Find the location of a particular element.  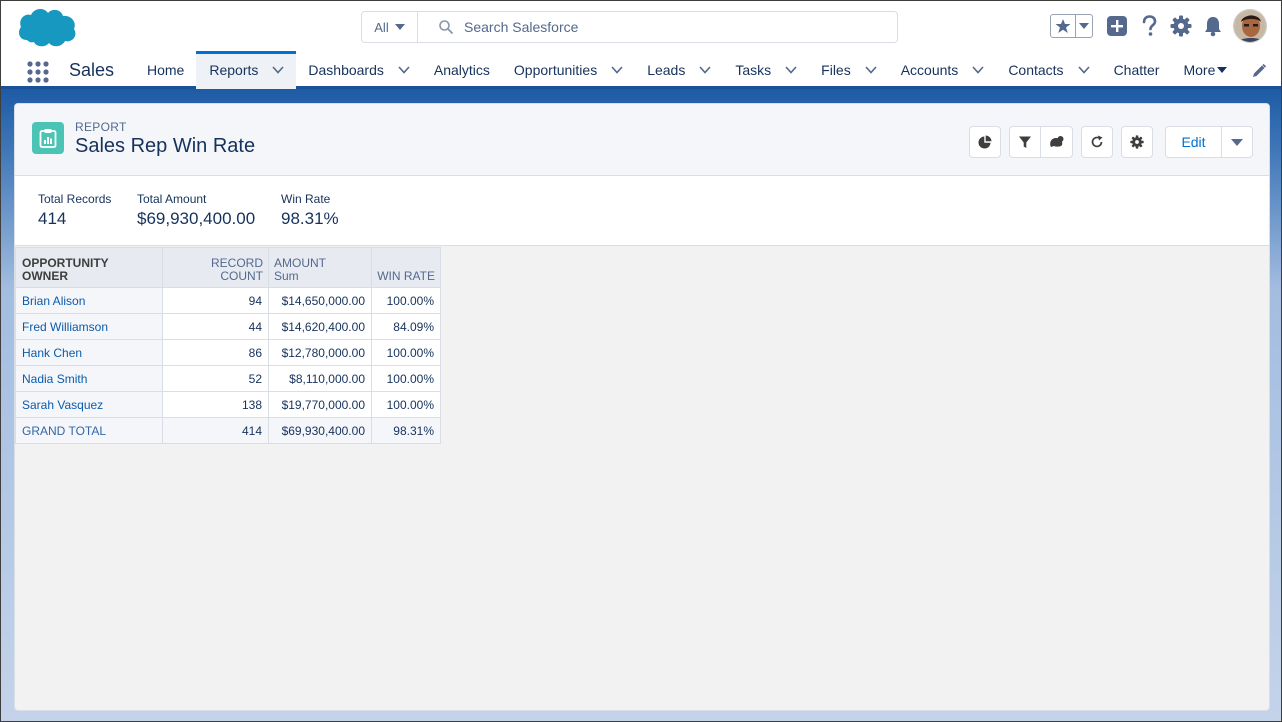

nav-item-label: Opportunities is located at coordinates (555, 70).